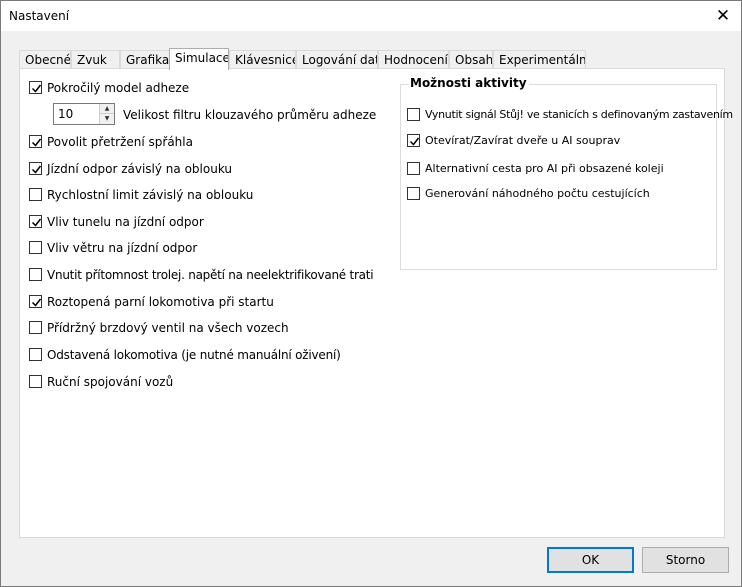 This screenshot has height=587, width=742. Describe the element at coordinates (685, 560) in the screenshot. I see `cancel-button: Storno` at that location.